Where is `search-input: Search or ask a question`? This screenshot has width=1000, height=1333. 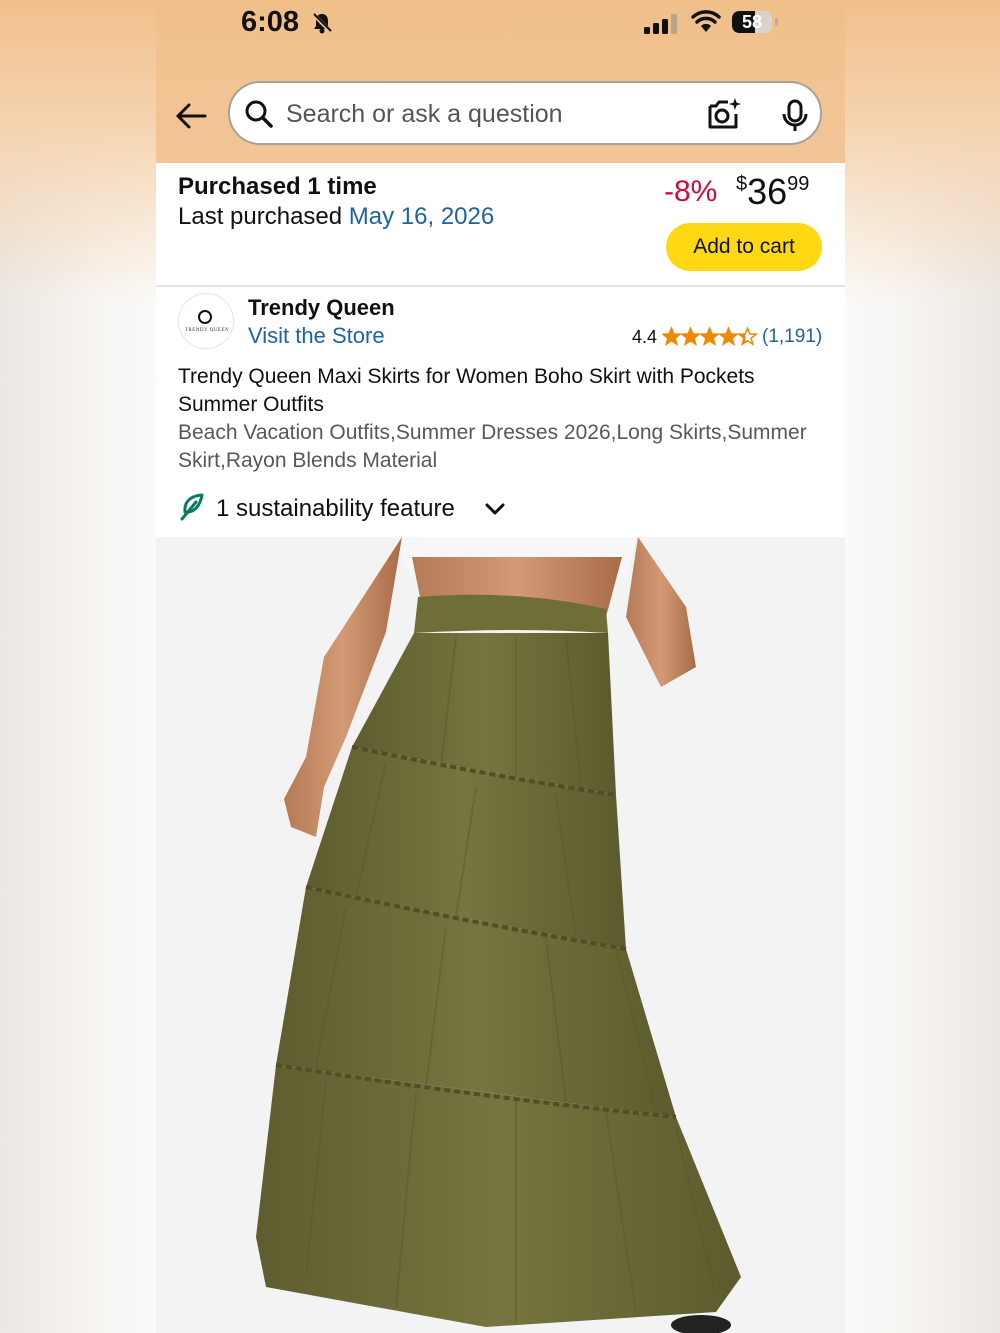
search-input: Search or ask a question is located at coordinates (424, 114).